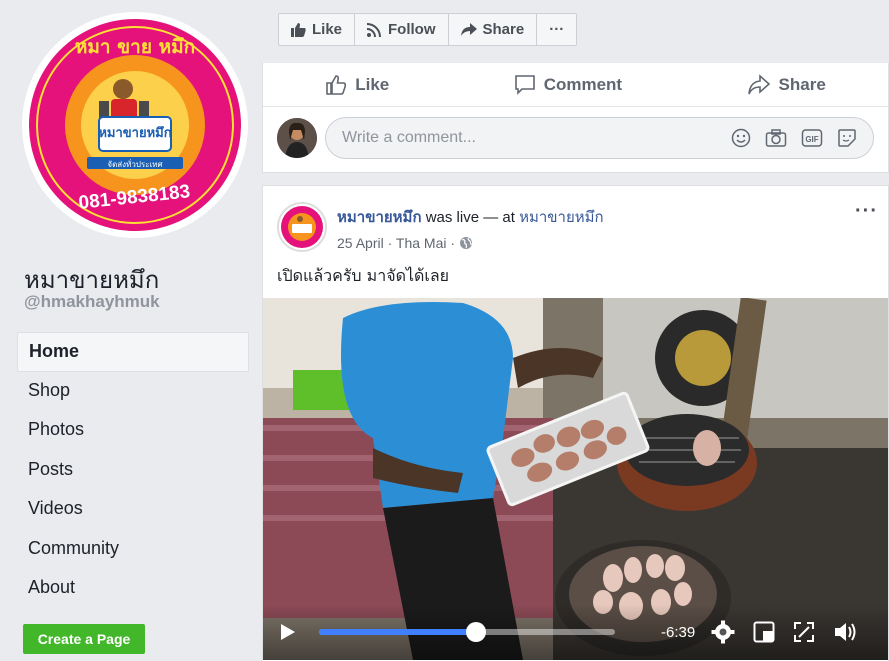 Image resolution: width=889 pixels, height=661 pixels. I want to click on thumbs-up-icon, so click(298, 29).